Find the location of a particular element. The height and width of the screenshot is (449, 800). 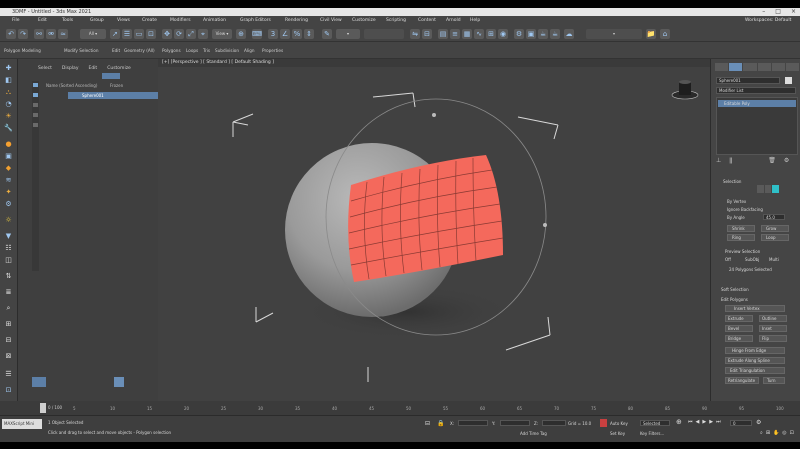

maxscript-listener: MAXScript Mini is located at coordinates (22, 424).